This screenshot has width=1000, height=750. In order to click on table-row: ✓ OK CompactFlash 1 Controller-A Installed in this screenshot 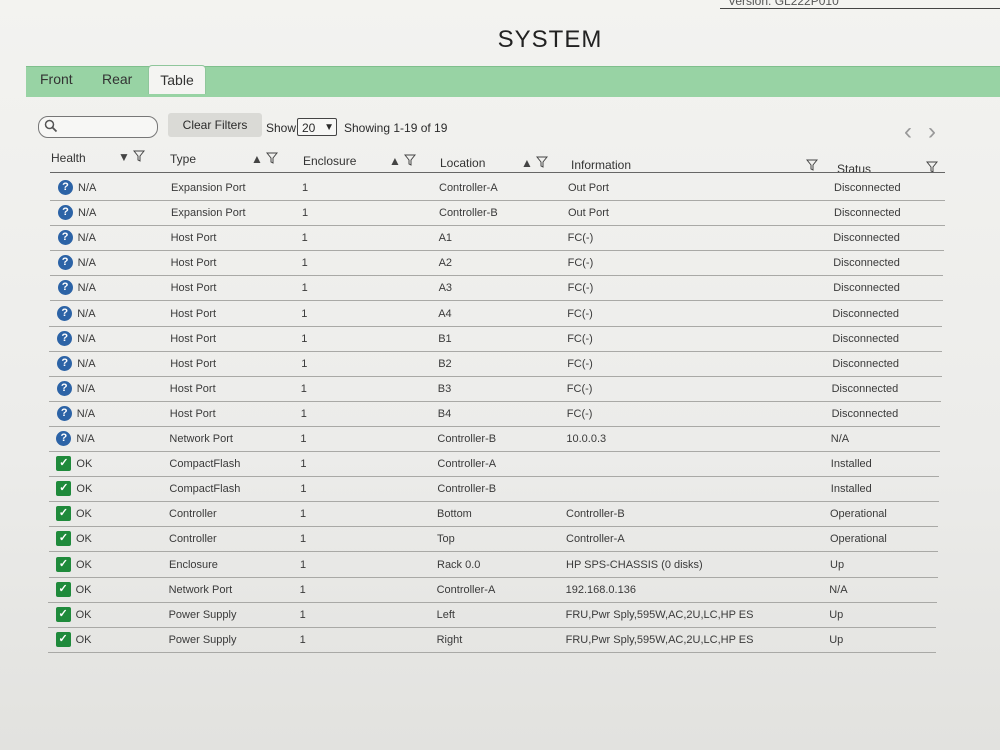, I will do `click(500, 465)`.